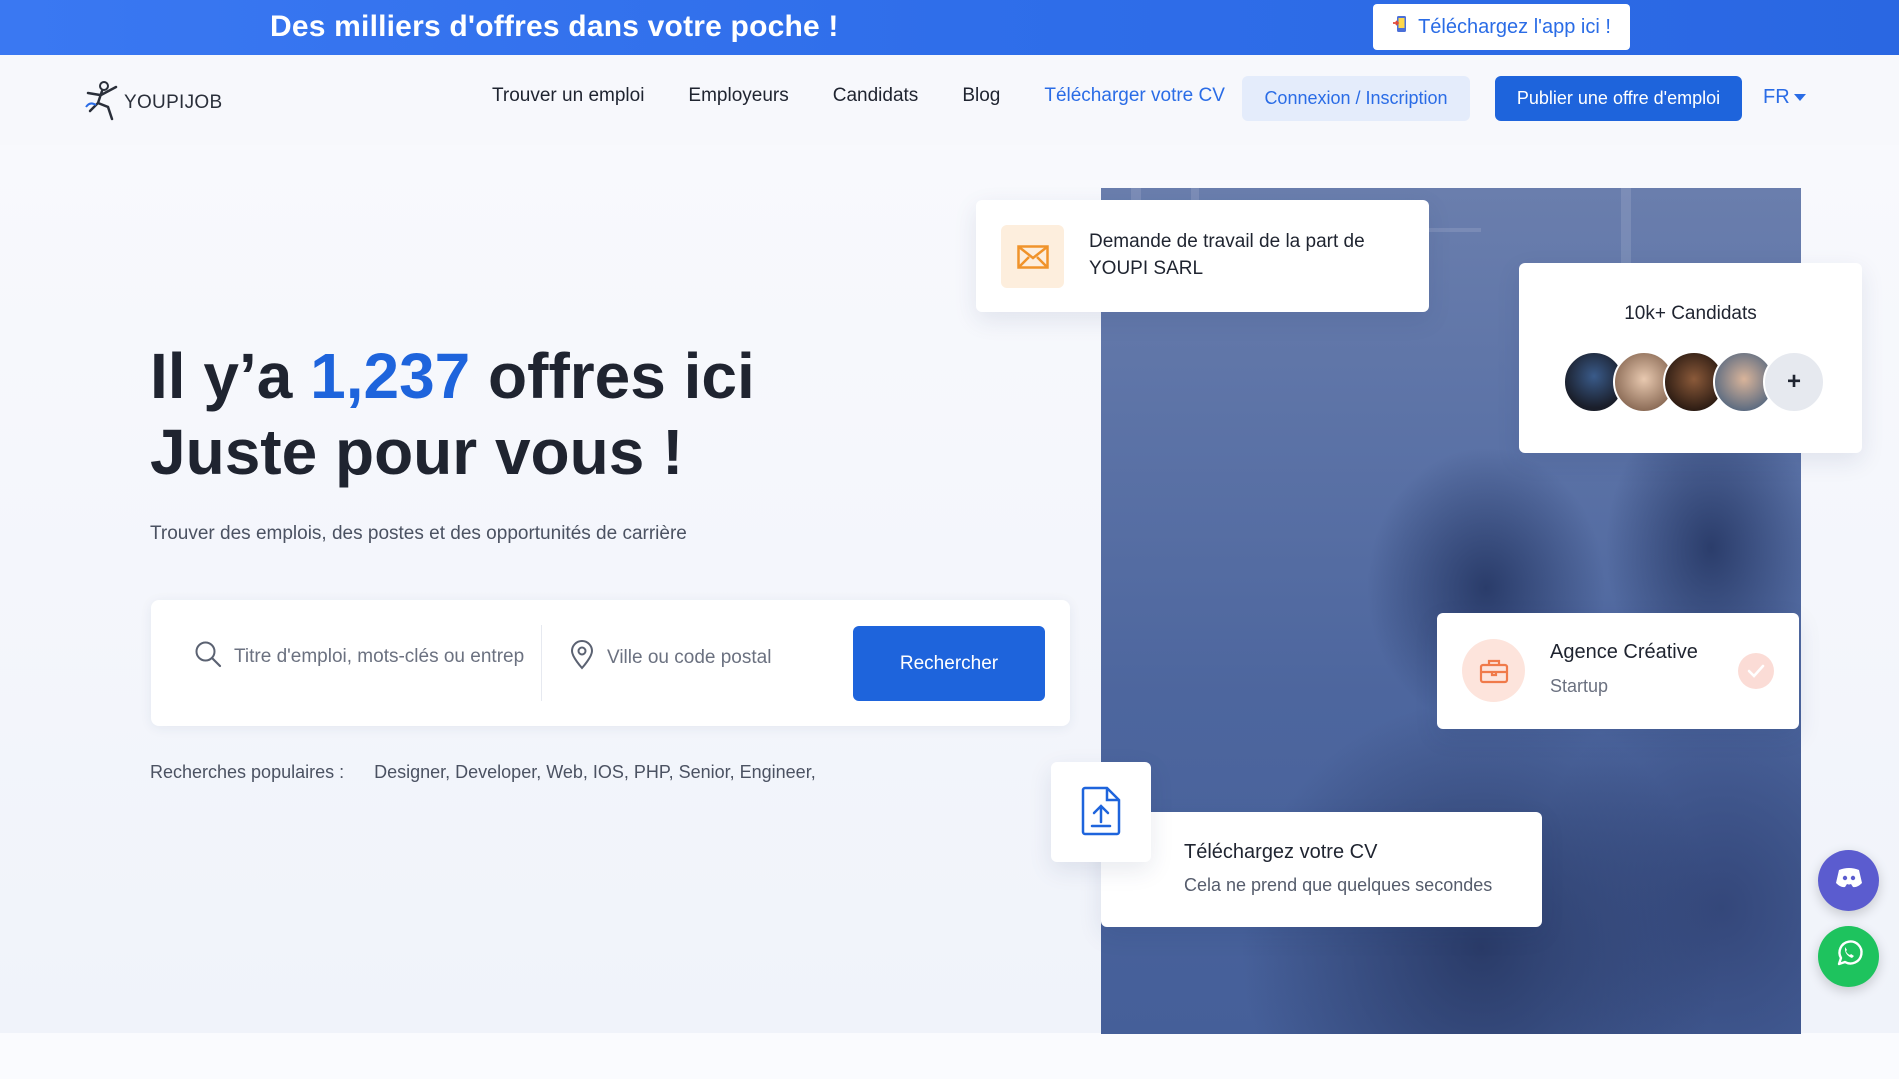 The width and height of the screenshot is (1899, 1079). I want to click on candidates-card: 10k+ Candidats +, so click(1690, 358).